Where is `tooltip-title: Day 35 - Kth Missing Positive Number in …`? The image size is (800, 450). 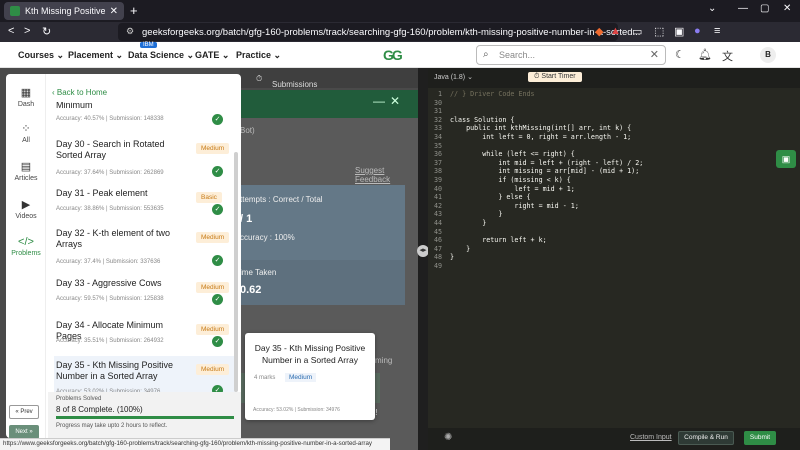
tooltip-title: Day 35 - Kth Missing Positive Number in … is located at coordinates (310, 354).